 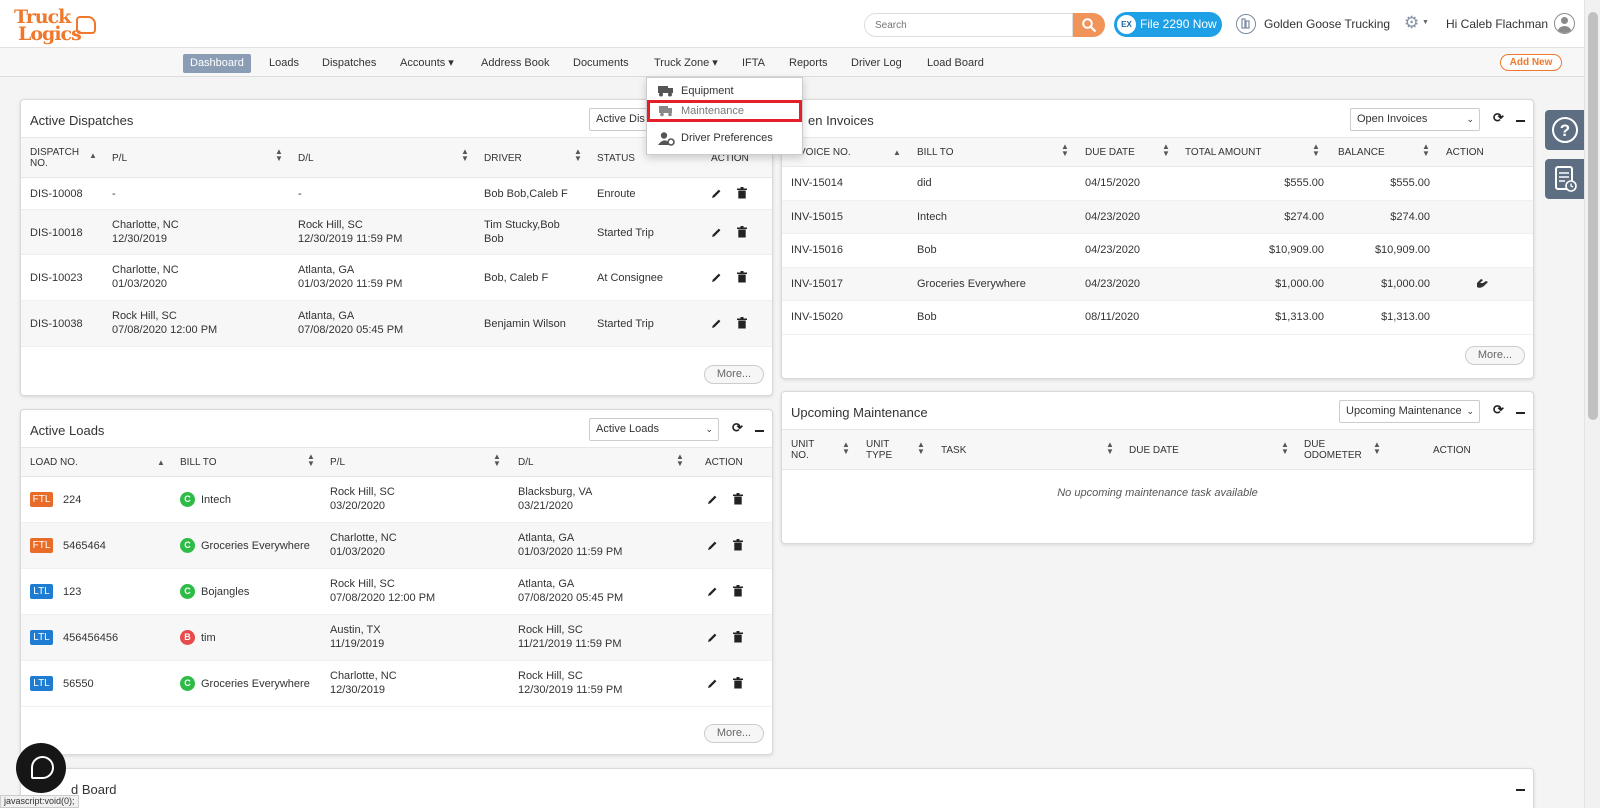 I want to click on nav-dispatches: Dispatches, so click(x=349, y=63).